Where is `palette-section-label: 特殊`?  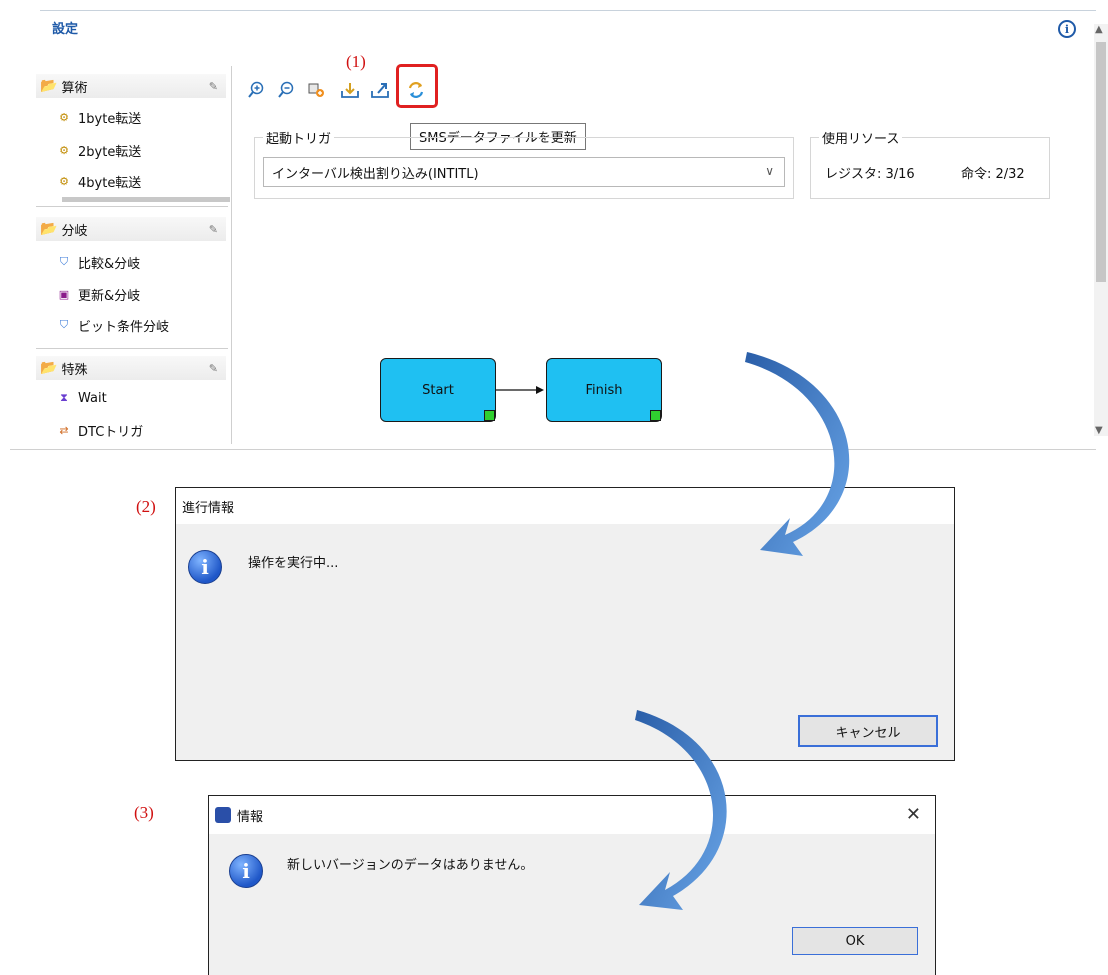
palette-section-label: 特殊 is located at coordinates (74, 370).